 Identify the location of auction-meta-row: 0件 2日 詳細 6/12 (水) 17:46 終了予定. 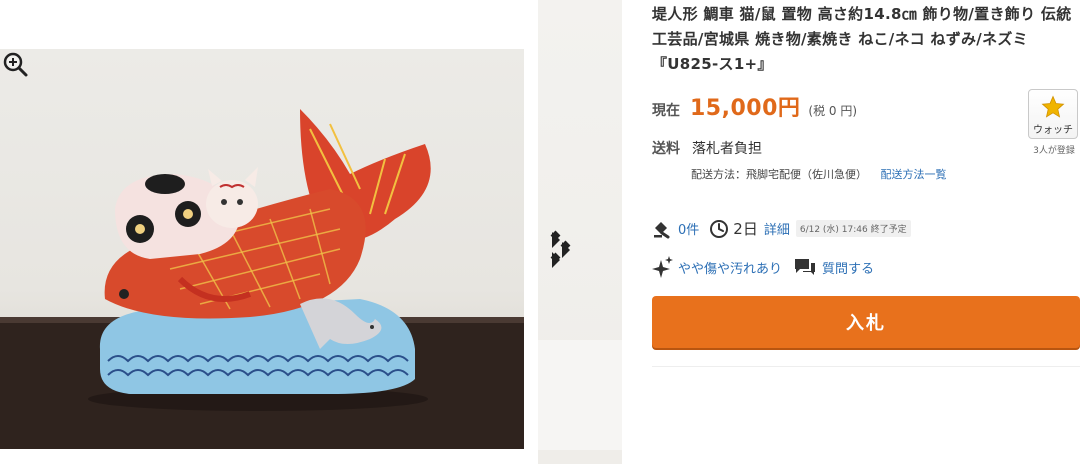
(781, 228).